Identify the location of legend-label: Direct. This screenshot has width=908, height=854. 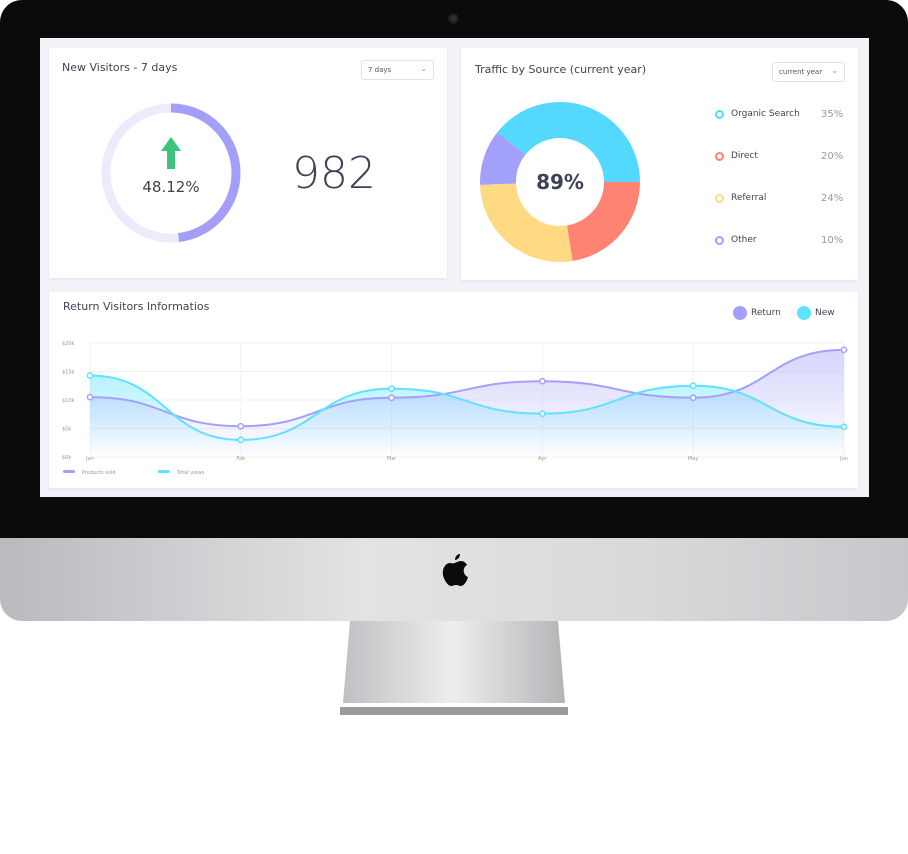
(744, 156).